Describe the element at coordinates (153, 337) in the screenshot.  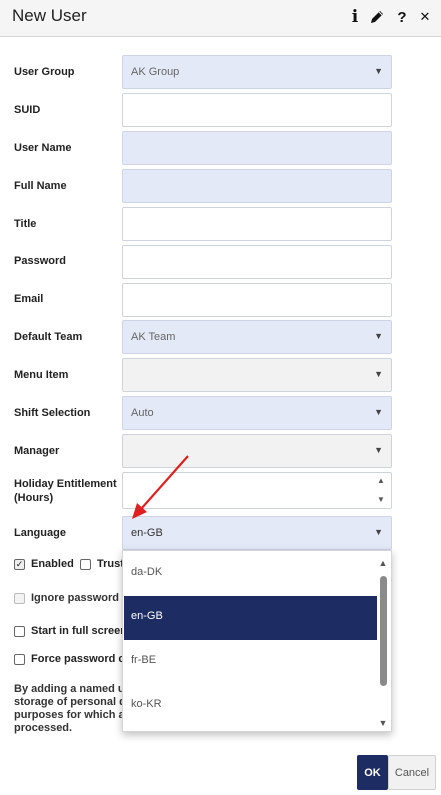
I see `default-team-value: AK Team` at that location.